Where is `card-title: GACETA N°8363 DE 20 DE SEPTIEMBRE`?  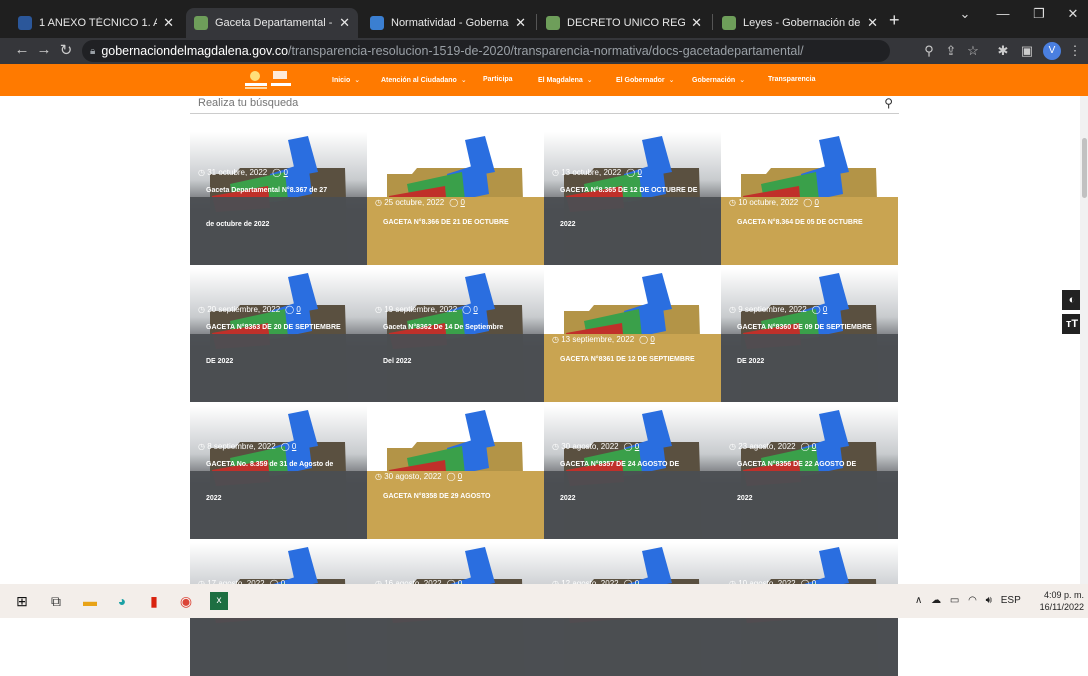 card-title: GACETA N°8363 DE 20 DE SEPTIEMBRE is located at coordinates (282, 327).